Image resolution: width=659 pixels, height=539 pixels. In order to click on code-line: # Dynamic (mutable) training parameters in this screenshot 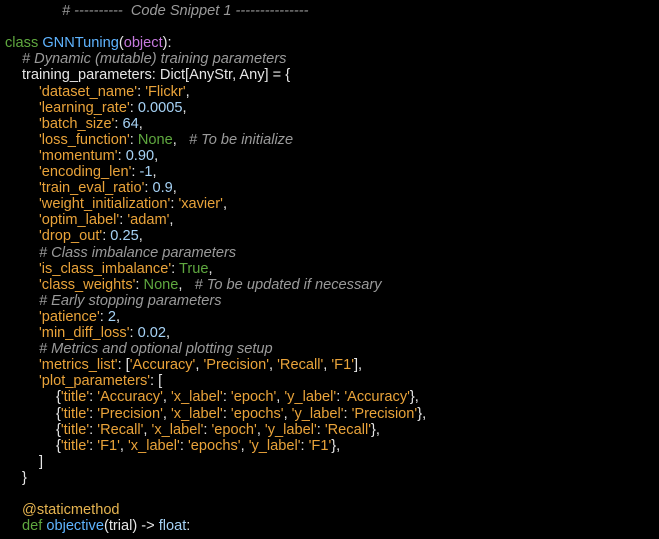, I will do `click(154, 59)`.